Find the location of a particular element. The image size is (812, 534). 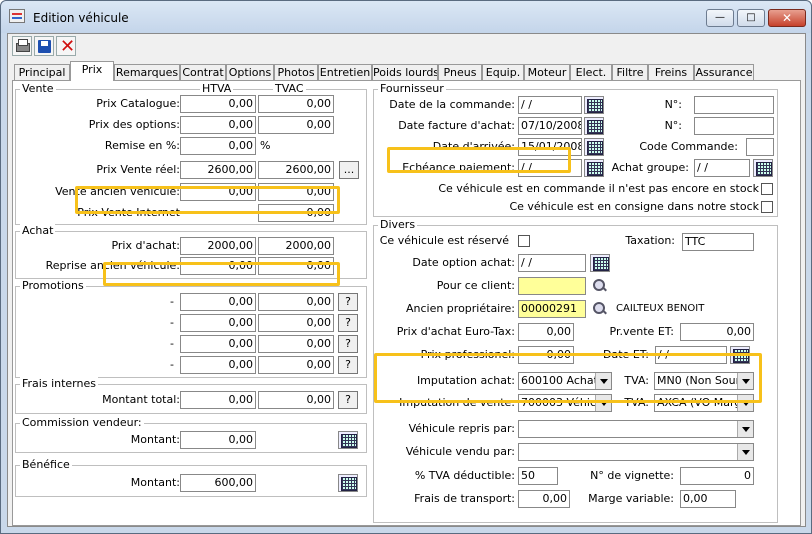

imput-vente-select: 700003 Véhicu is located at coordinates (565, 403).